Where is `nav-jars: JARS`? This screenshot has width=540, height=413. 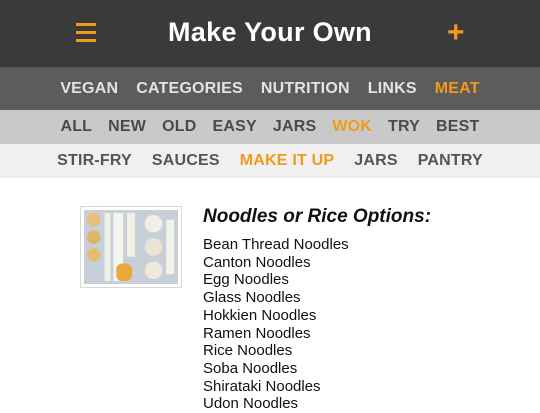
nav-jars: JARS is located at coordinates (294, 127).